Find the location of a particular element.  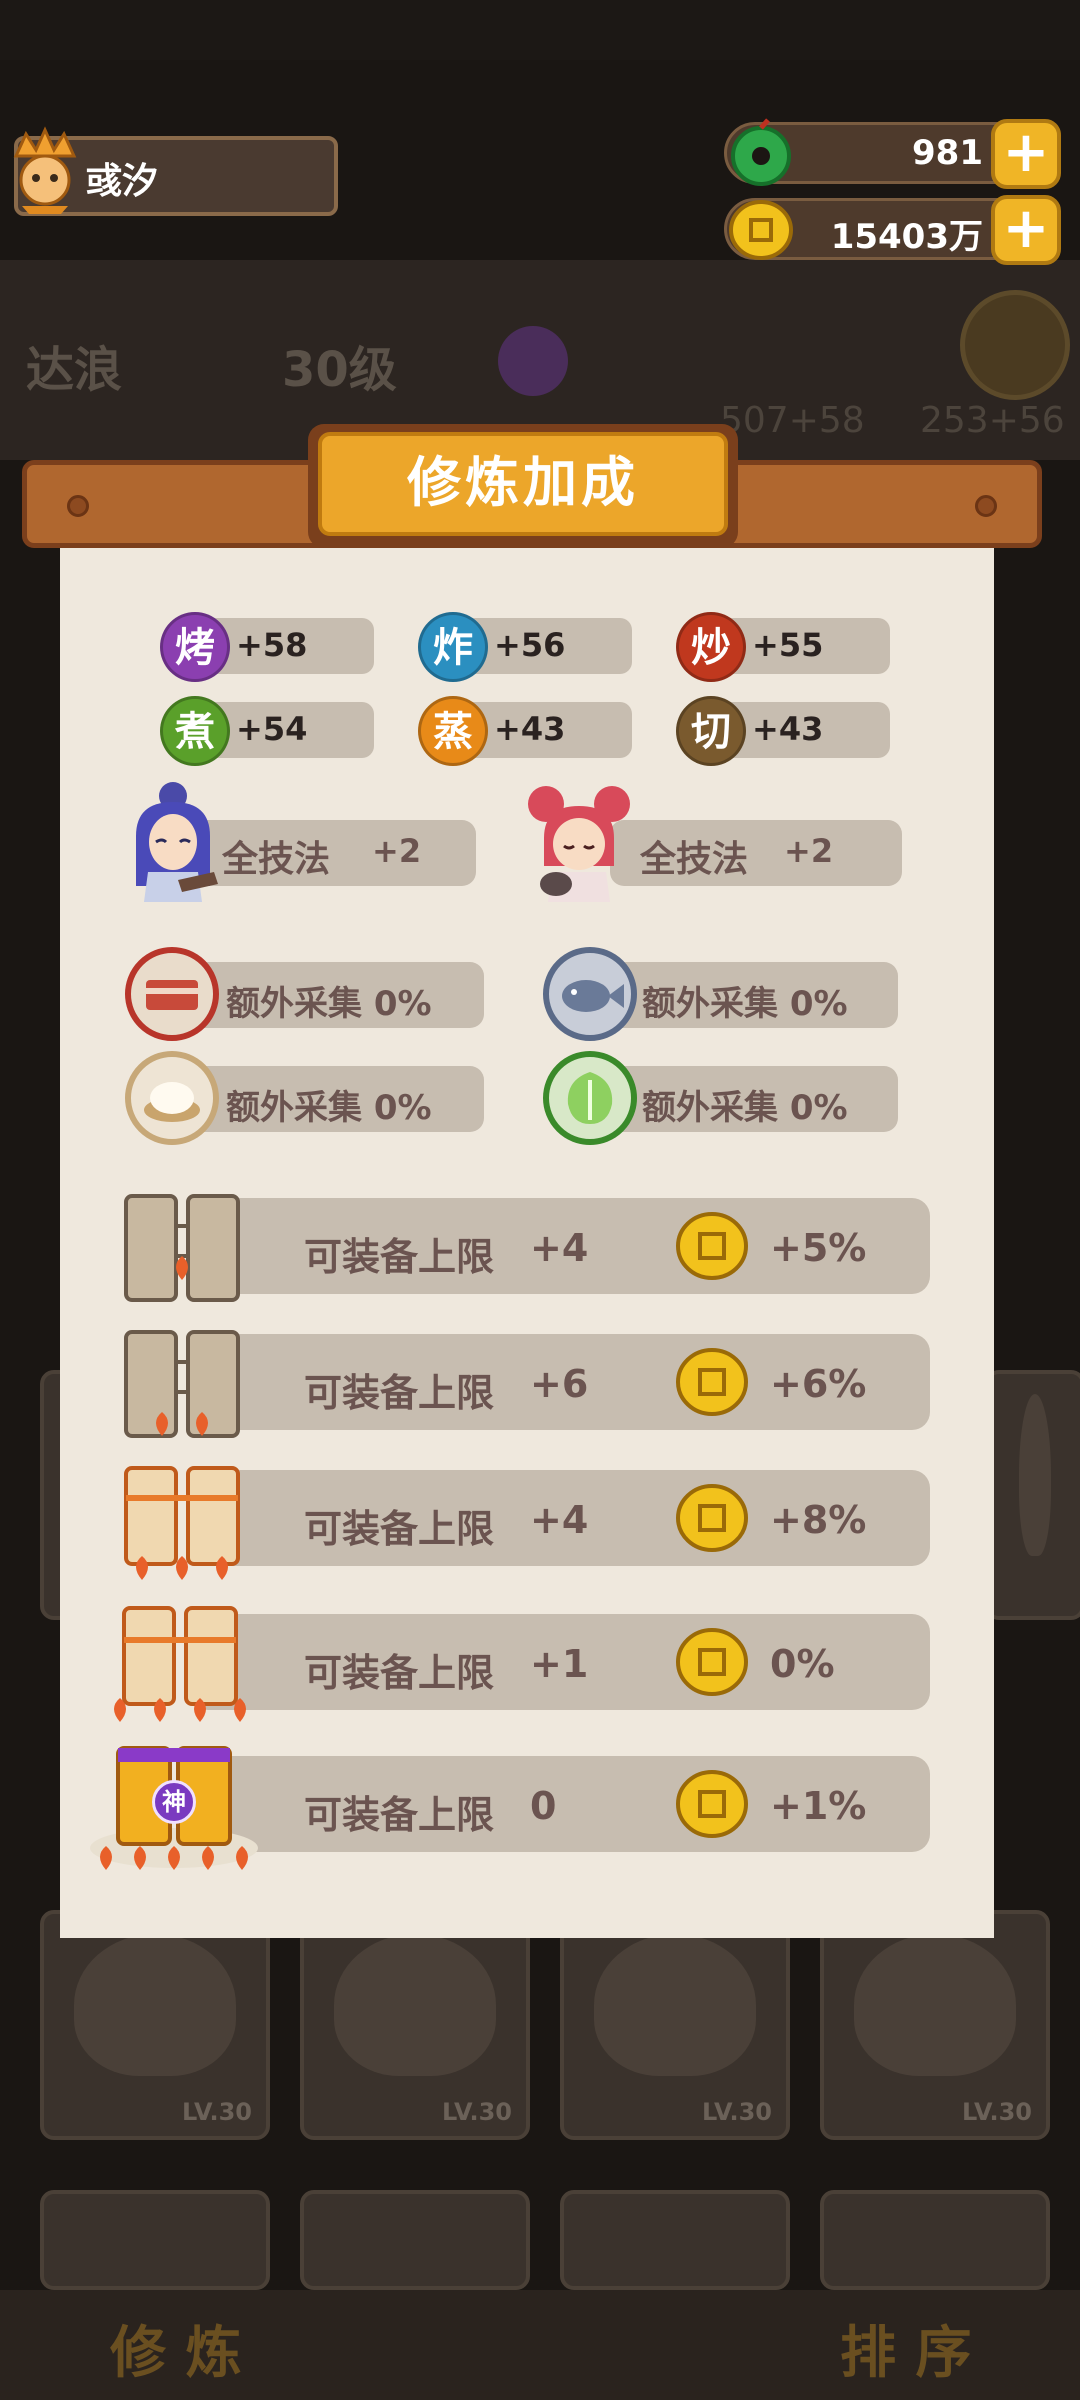

bg-stat-a: 507+58 is located at coordinates (792, 420).